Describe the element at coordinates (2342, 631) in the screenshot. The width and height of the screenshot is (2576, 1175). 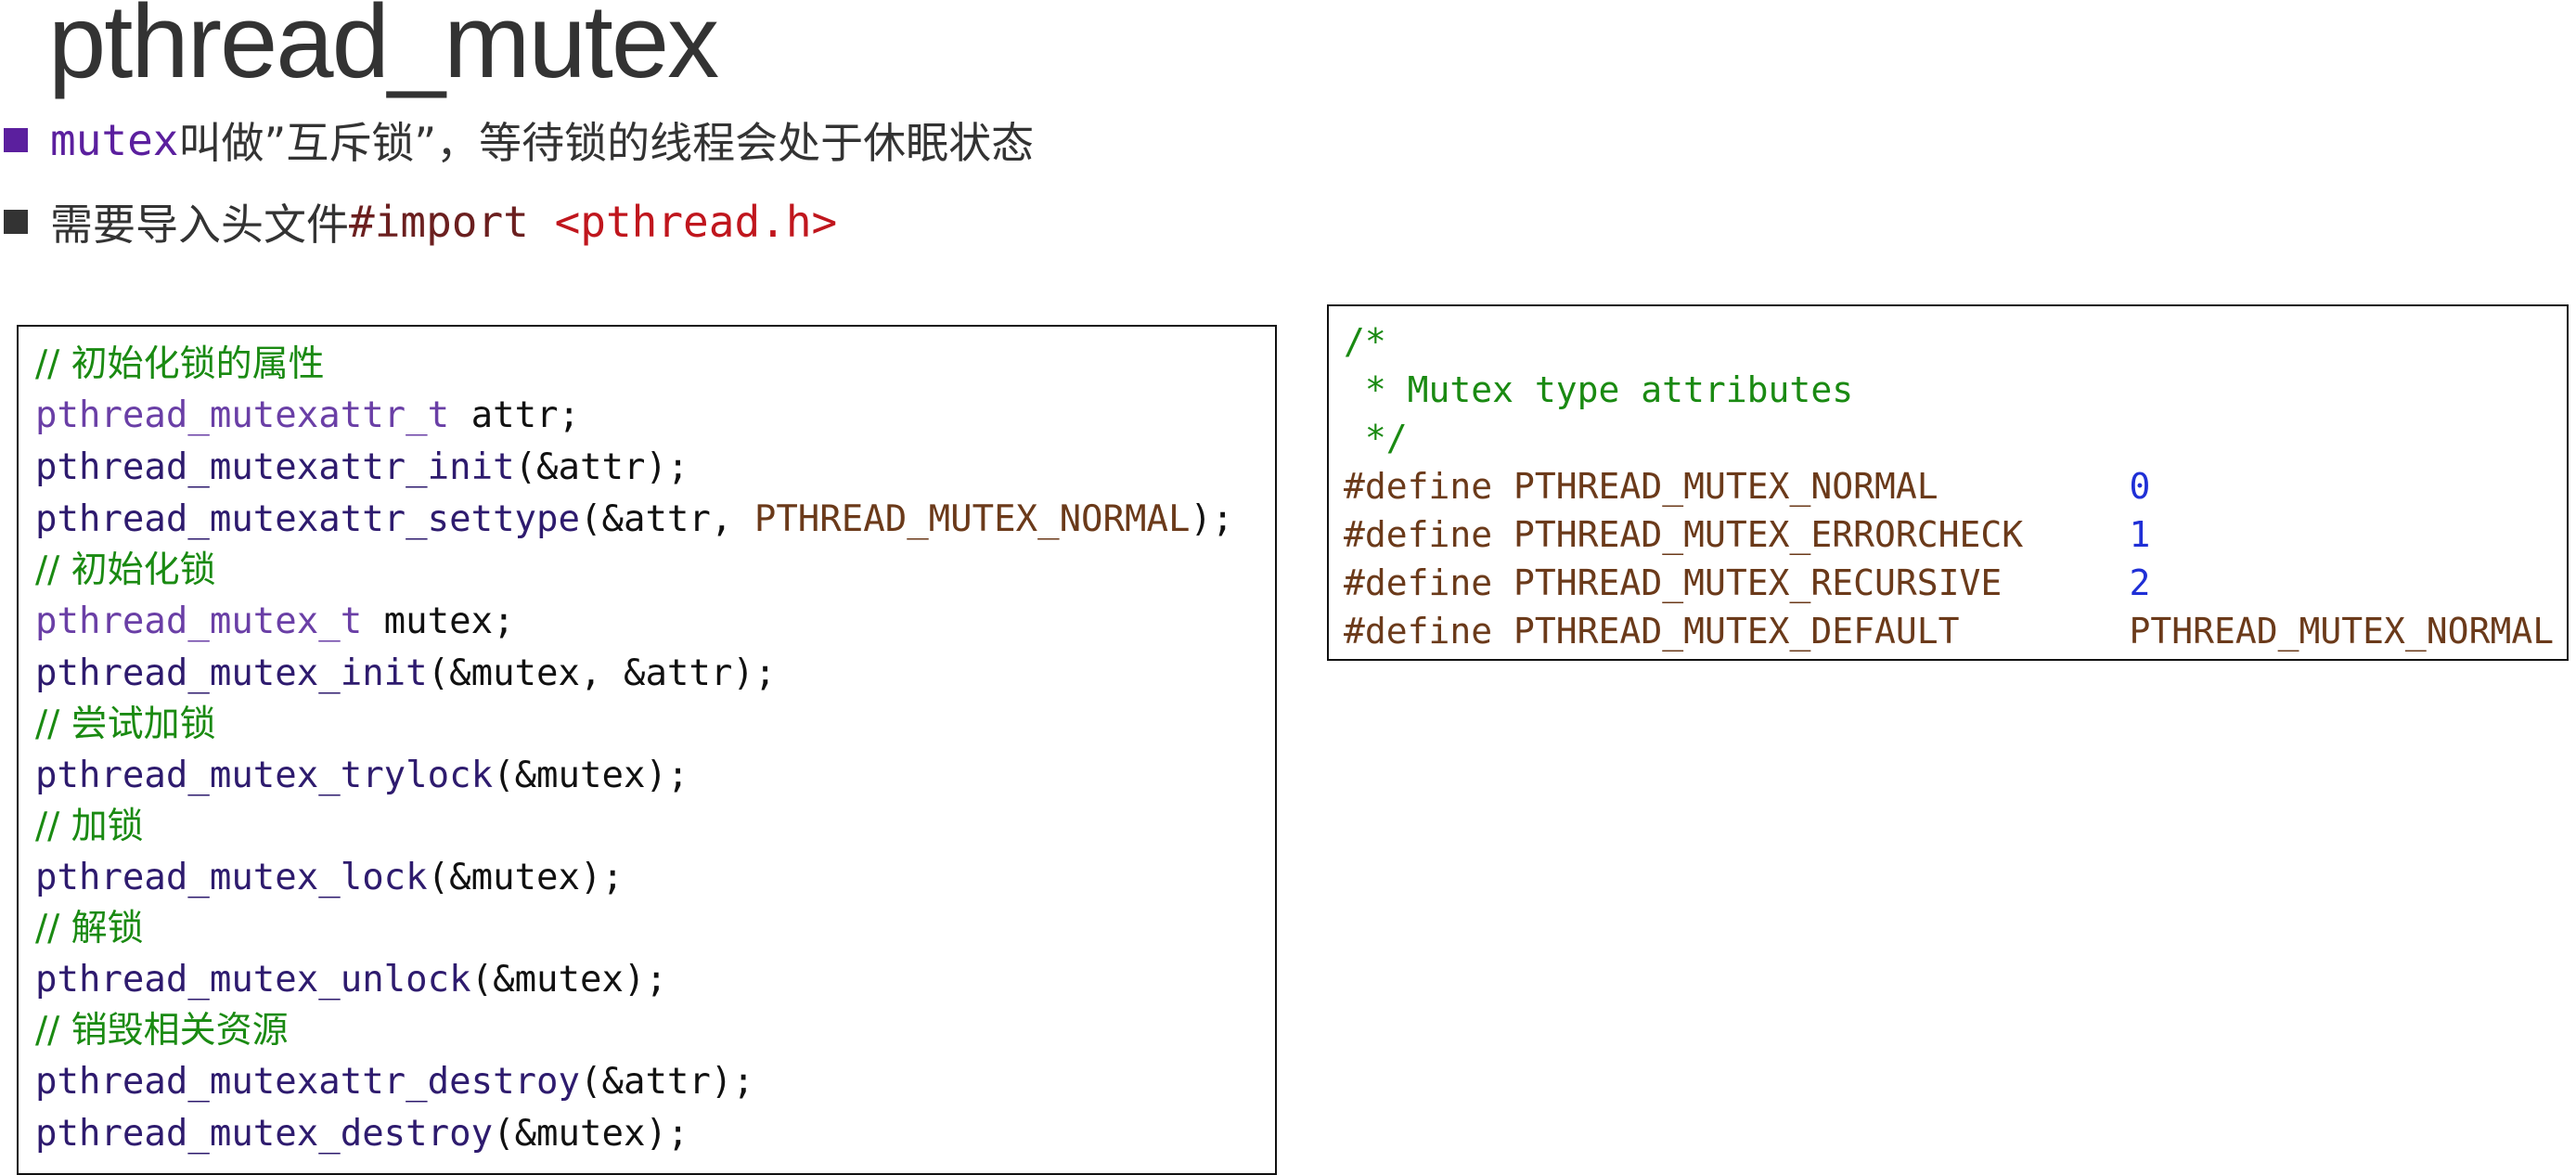
I see `define-value: PTHREAD_MUTEX_NORMAL` at that location.